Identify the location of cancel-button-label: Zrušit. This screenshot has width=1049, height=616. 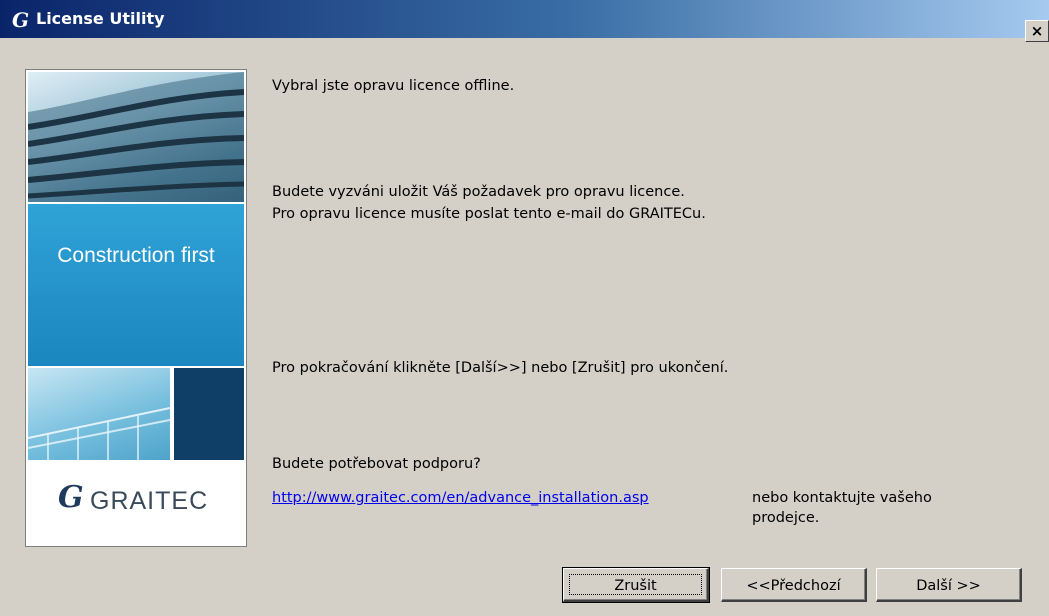
(635, 586).